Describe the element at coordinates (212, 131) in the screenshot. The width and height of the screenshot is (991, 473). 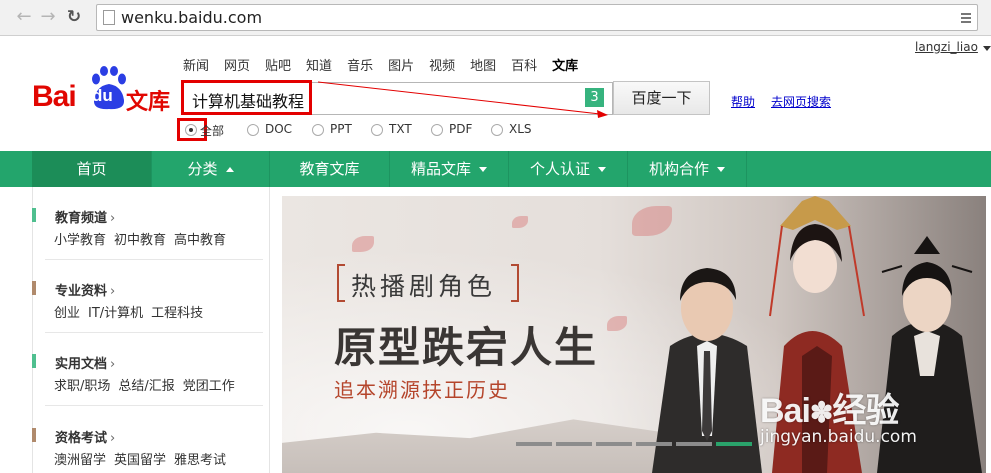
I see `radio-all-label: 全部` at that location.